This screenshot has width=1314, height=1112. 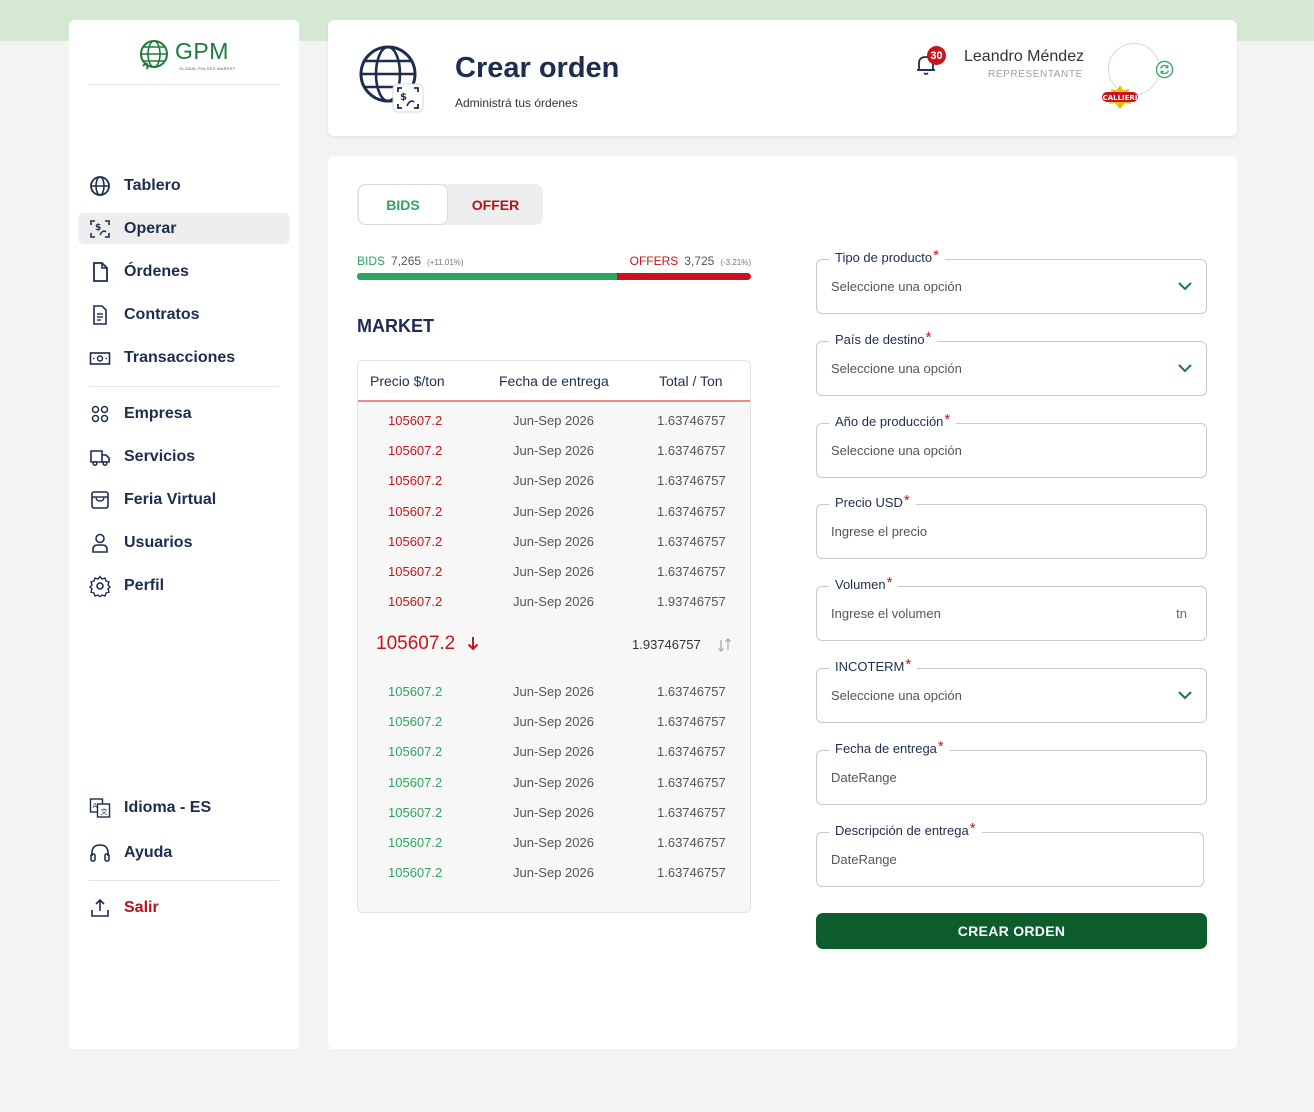 I want to click on sidebar-item-operar: $ Operar, so click(x=184, y=228).